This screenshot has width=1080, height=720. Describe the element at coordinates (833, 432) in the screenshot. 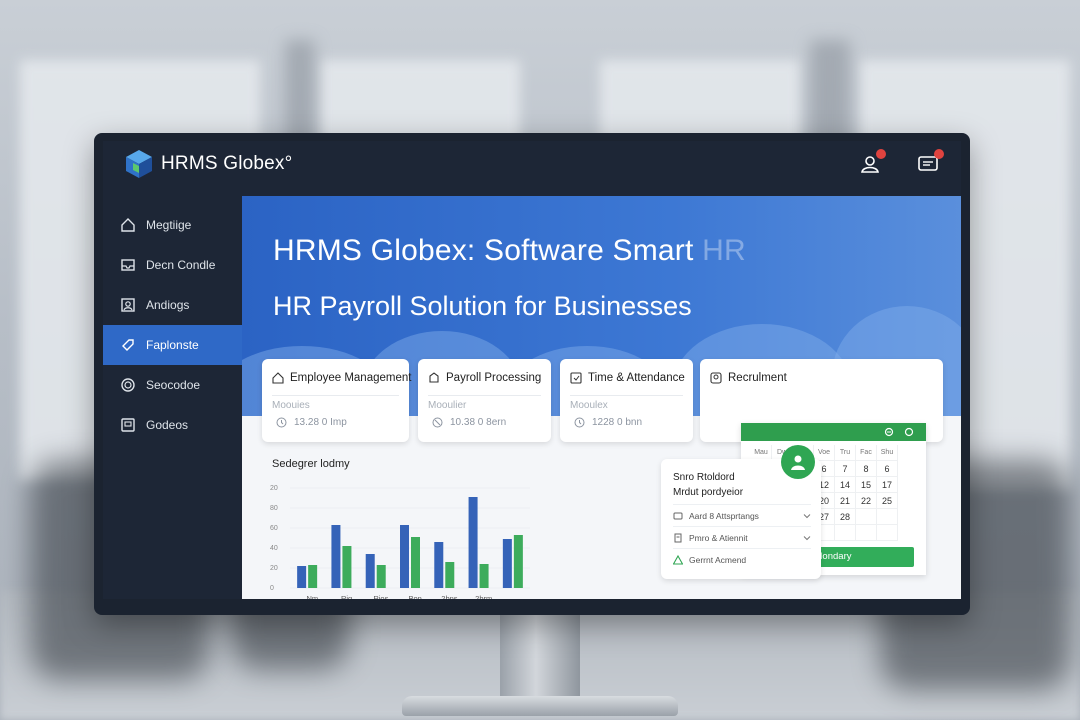

I see `calendar-header` at that location.